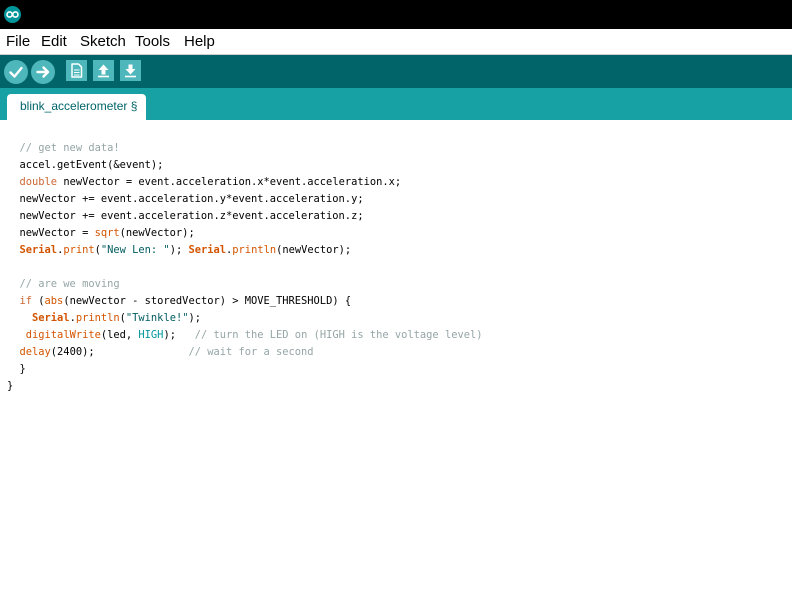 The image size is (792, 612). I want to click on code-text-segment: accel.getEvent(&event);, so click(85, 165).